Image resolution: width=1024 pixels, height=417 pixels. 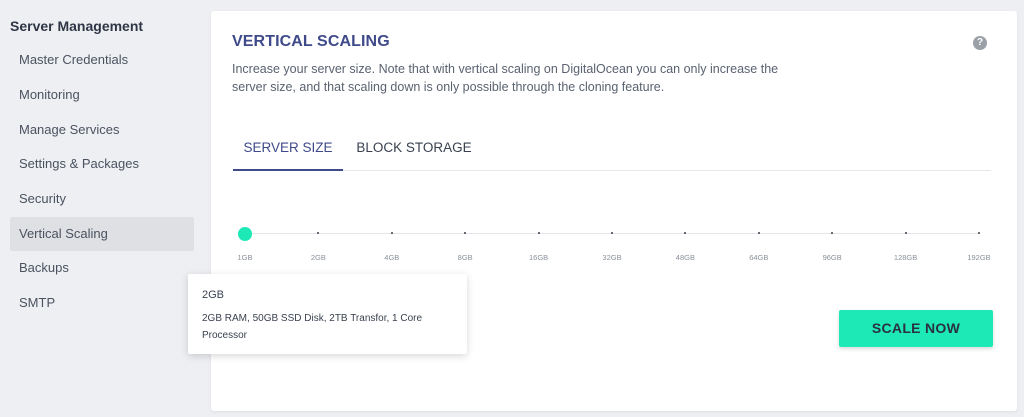 I want to click on page-title: VERTICAL SCALING, so click(x=311, y=41).